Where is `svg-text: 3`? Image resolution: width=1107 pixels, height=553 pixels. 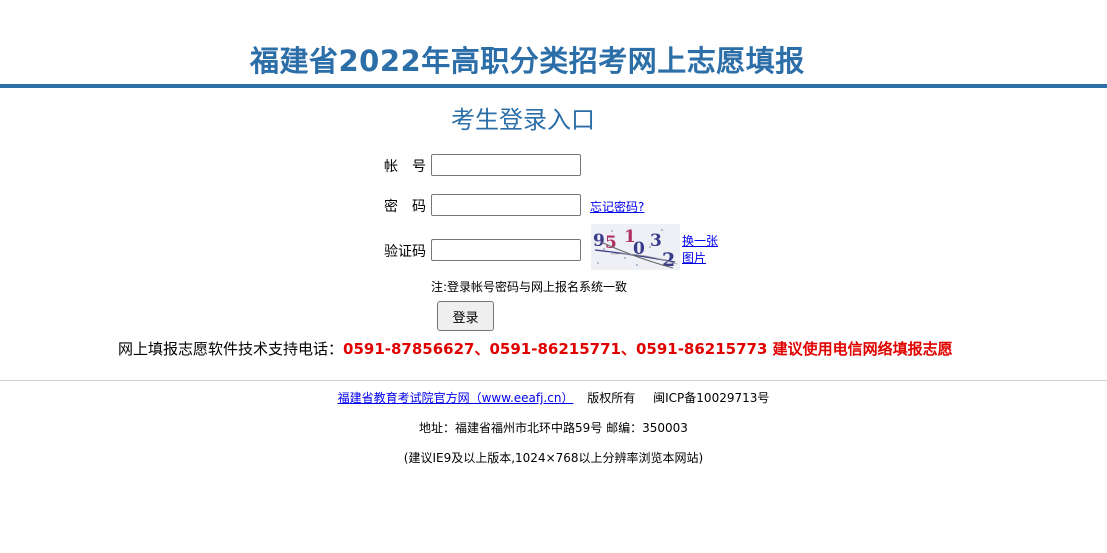
svg-text: 3 is located at coordinates (656, 241).